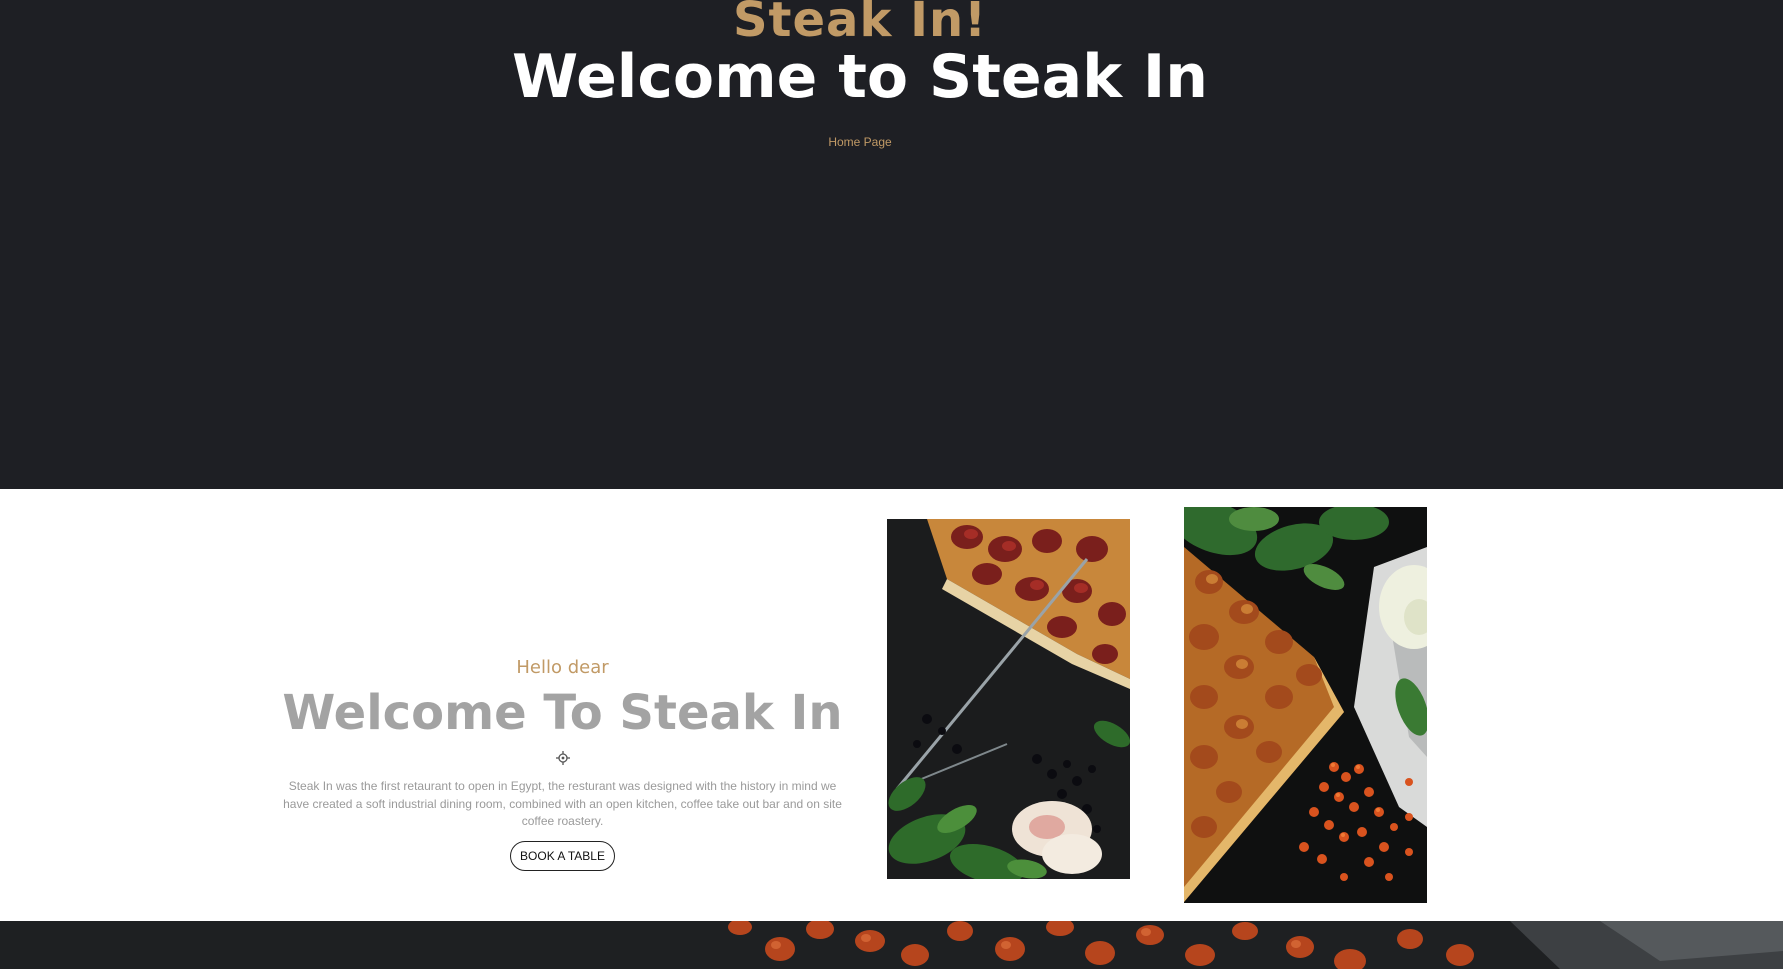 The height and width of the screenshot is (969, 1783). Describe the element at coordinates (860, 77) in the screenshot. I see `hero-title: Welcome to Steak In` at that location.